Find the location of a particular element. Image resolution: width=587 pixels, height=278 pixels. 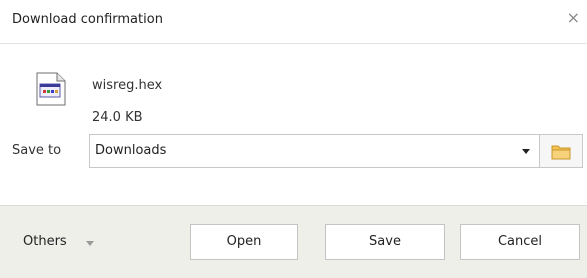

file-size: 24.0 KB is located at coordinates (117, 117).